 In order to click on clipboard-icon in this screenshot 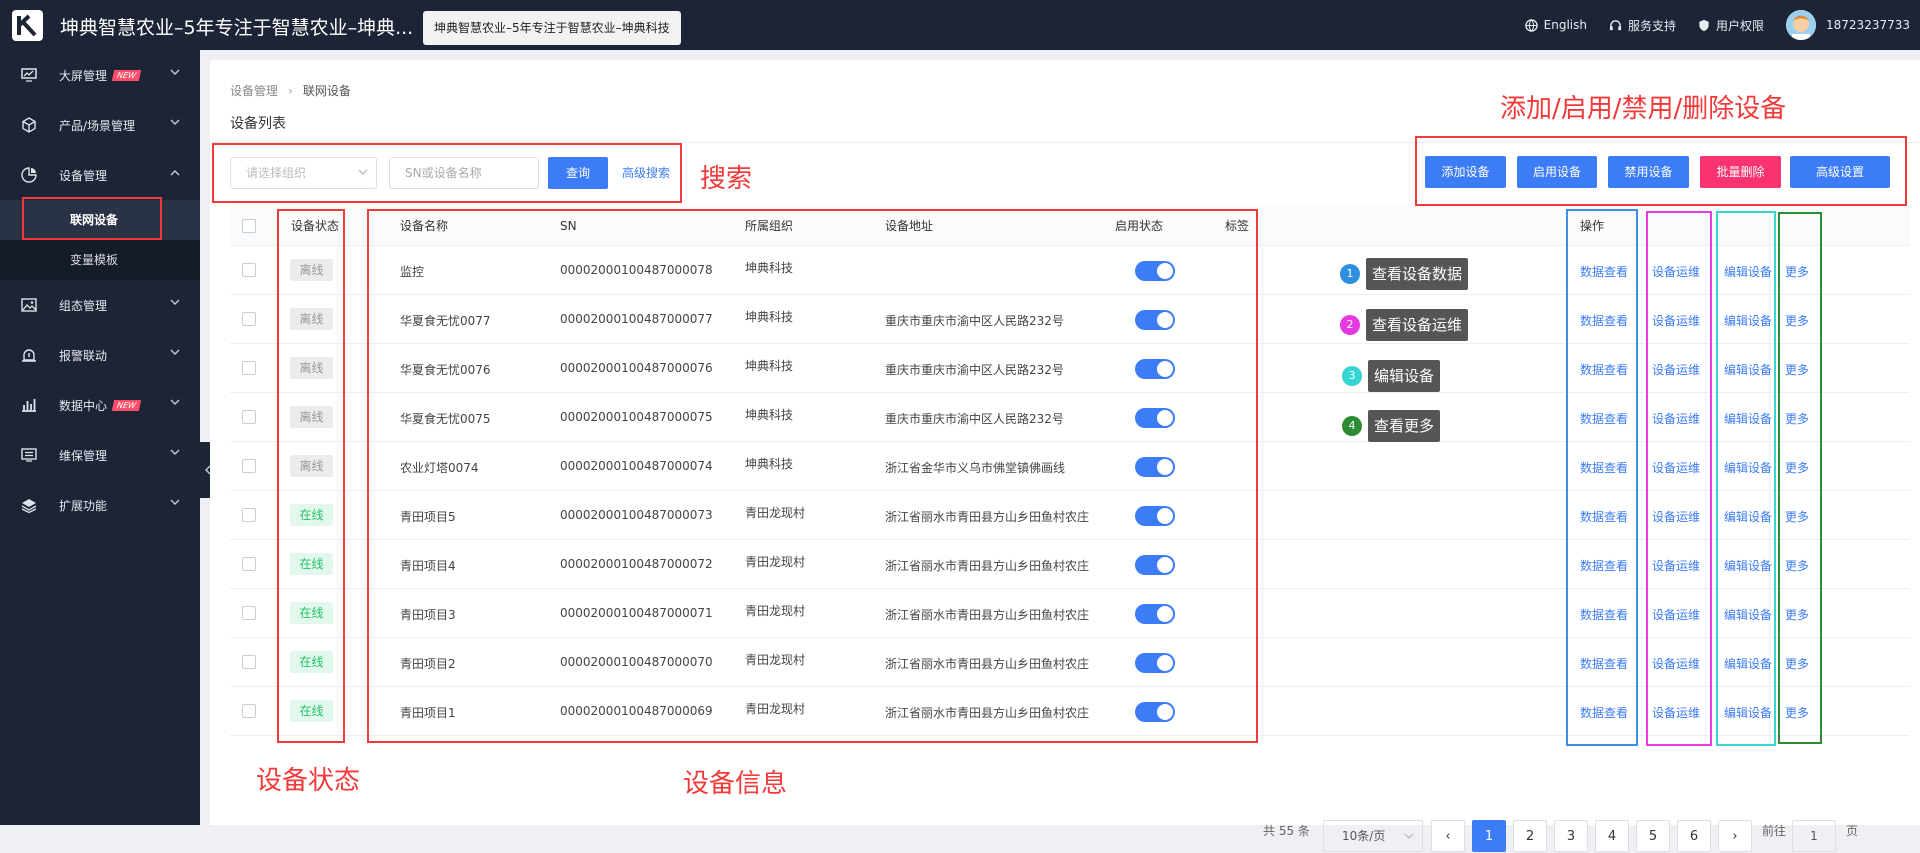, I will do `click(29, 455)`.